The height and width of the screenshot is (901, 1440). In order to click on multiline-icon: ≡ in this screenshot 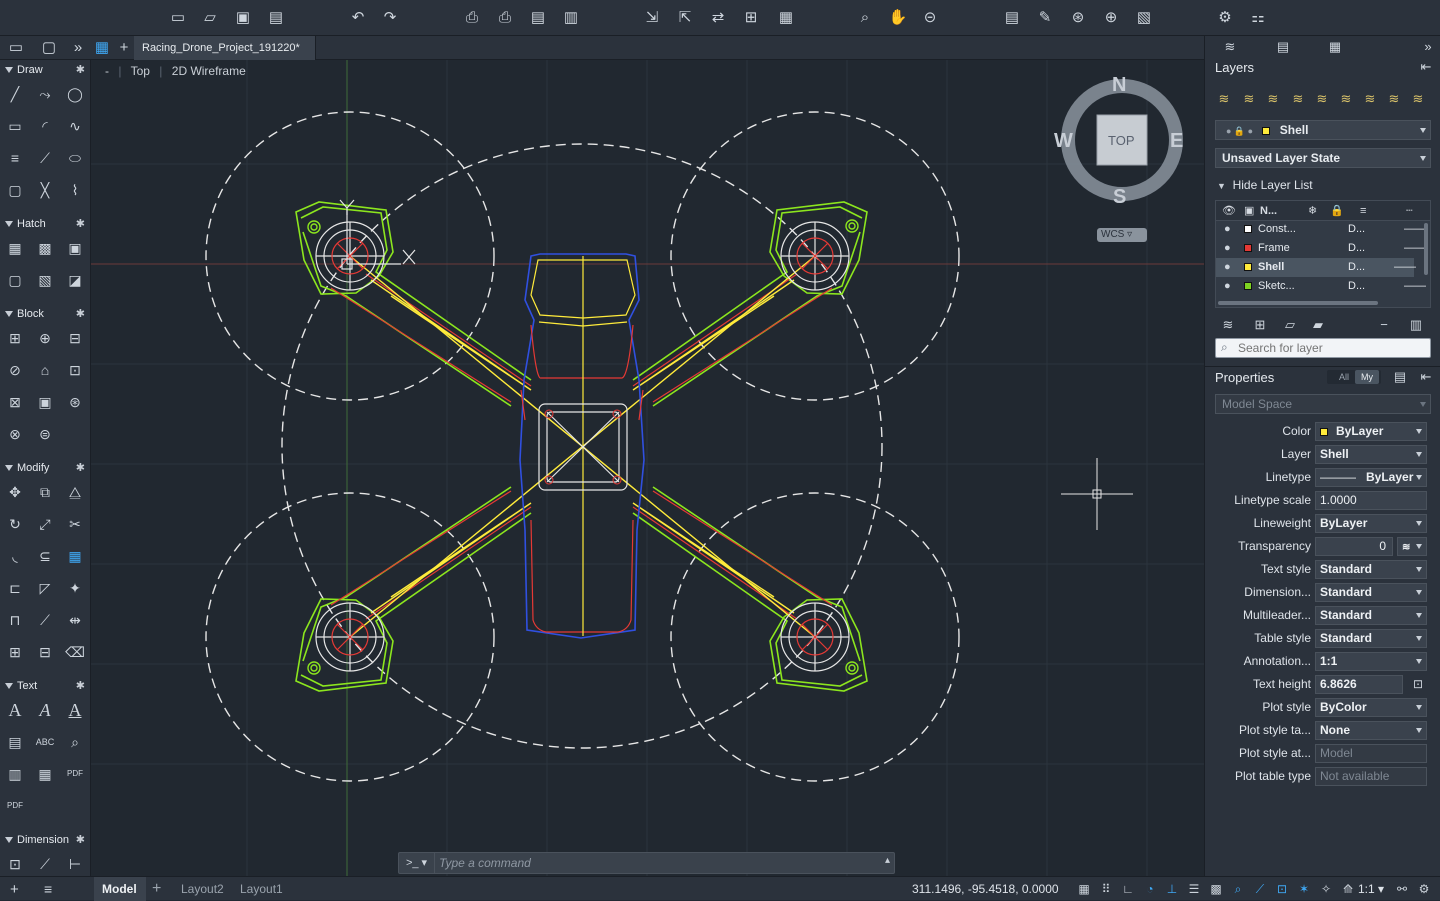, I will do `click(15, 158)`.